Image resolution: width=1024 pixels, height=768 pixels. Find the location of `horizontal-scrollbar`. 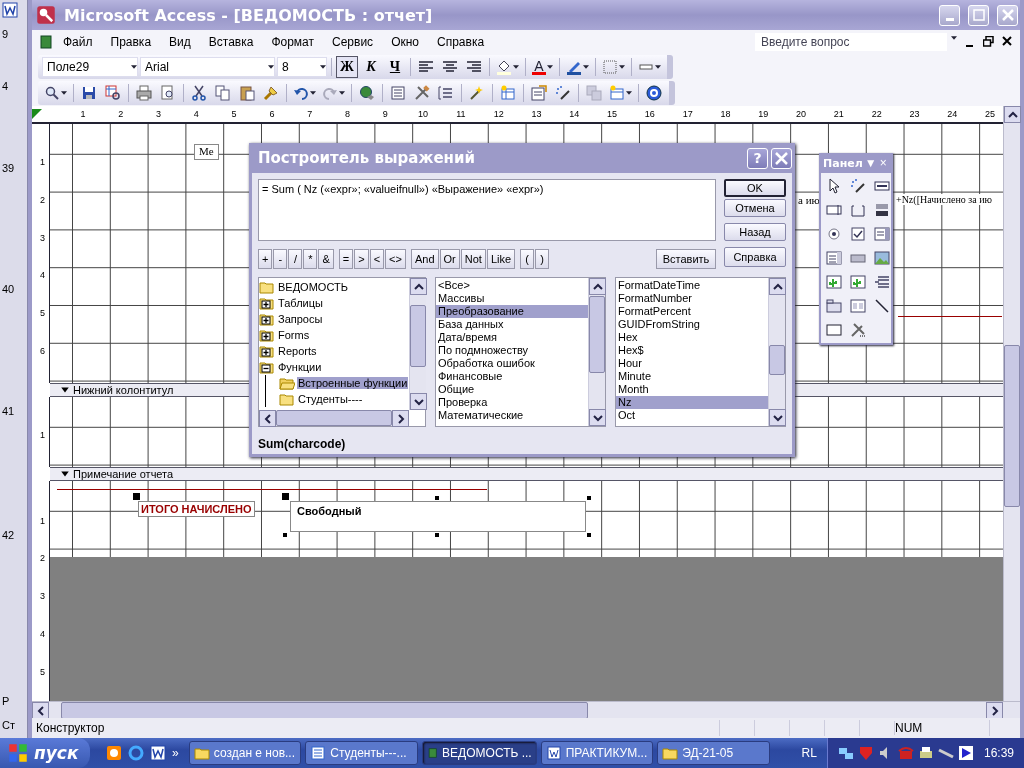

horizontal-scrollbar is located at coordinates (517, 709).